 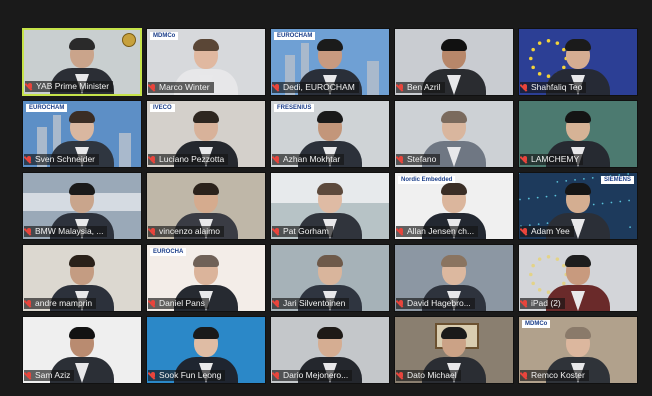 What do you see at coordinates (330, 134) in the screenshot?
I see `participant-tile: FRESENIUS Azhan Mokhtar` at bounding box center [330, 134].